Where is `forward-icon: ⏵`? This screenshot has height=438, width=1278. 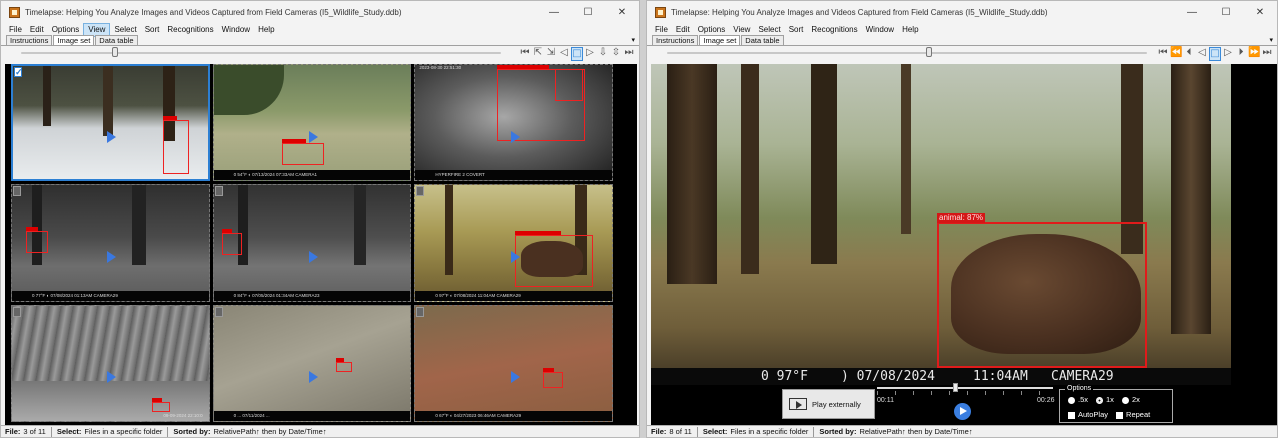
forward-icon: ⏵ is located at coordinates (1241, 54).